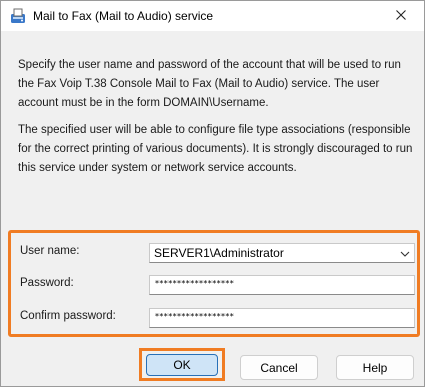 The image size is (425, 387). What do you see at coordinates (405, 253) in the screenshot?
I see `chevron-down-icon` at bounding box center [405, 253].